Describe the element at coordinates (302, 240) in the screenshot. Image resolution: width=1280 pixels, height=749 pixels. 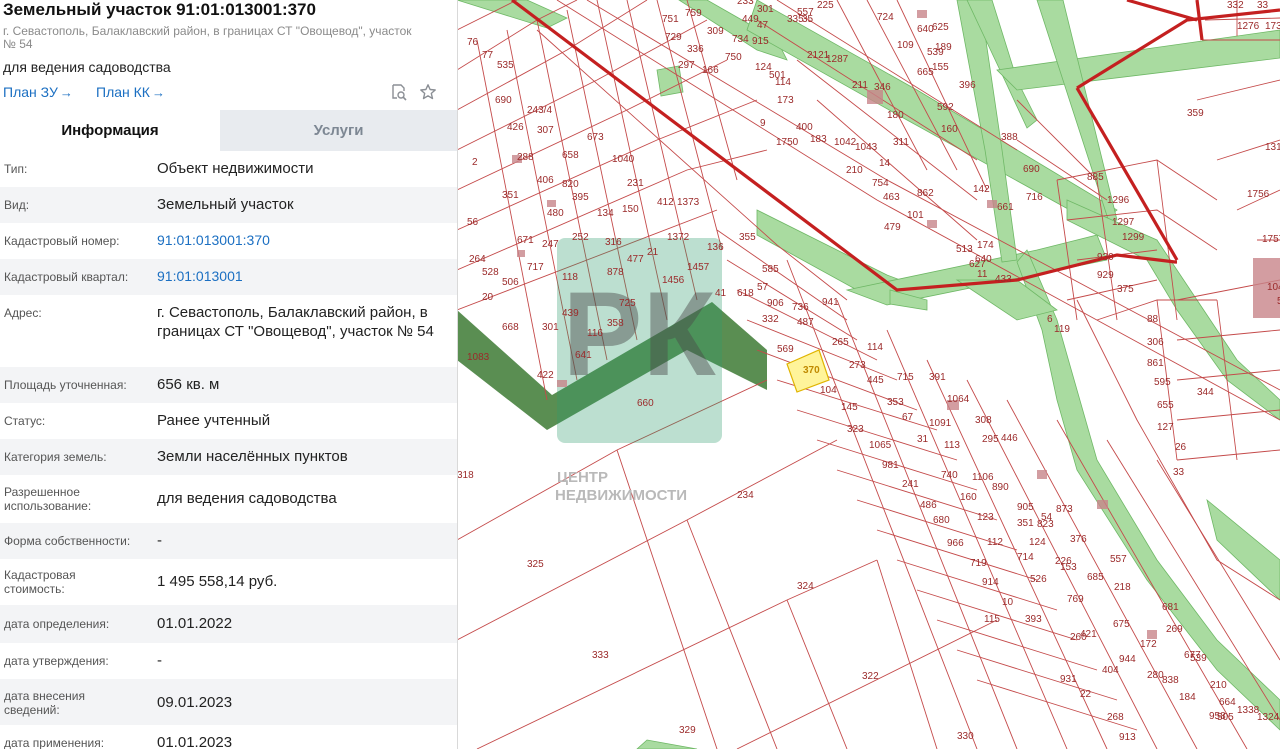
I see `cadastral-number-link: 91:01:013001:370` at that location.